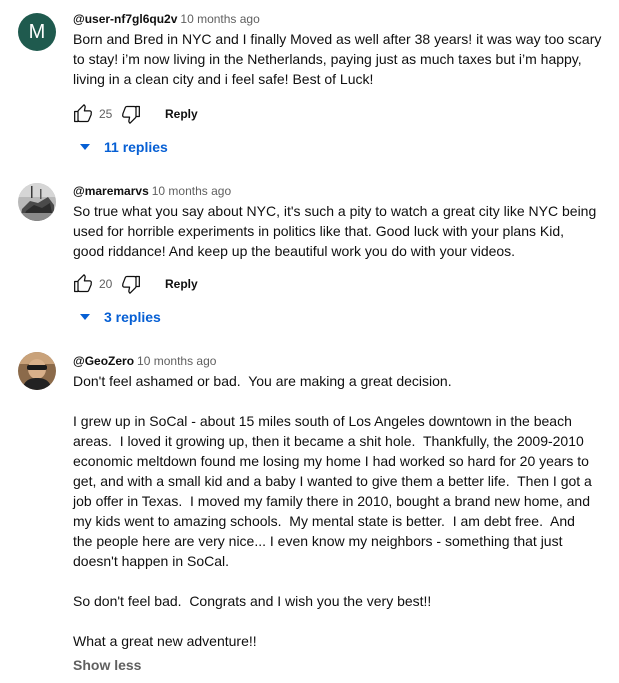 Image resolution: width=619 pixels, height=683 pixels. Describe the element at coordinates (106, 284) in the screenshot. I see `like-count: 20` at that location.